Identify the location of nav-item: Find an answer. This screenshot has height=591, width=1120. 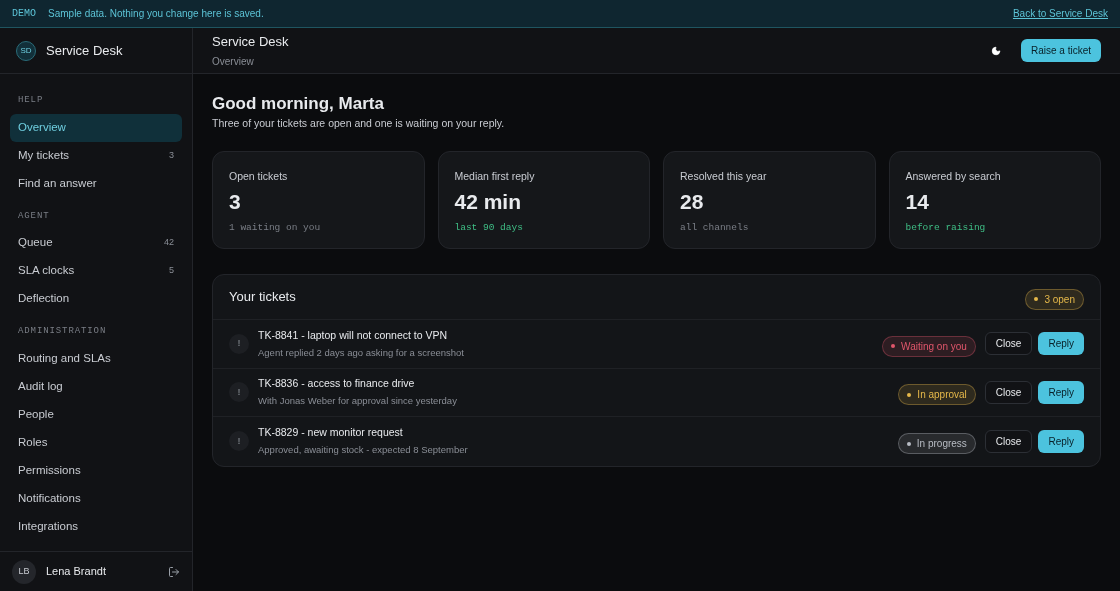
(96, 183).